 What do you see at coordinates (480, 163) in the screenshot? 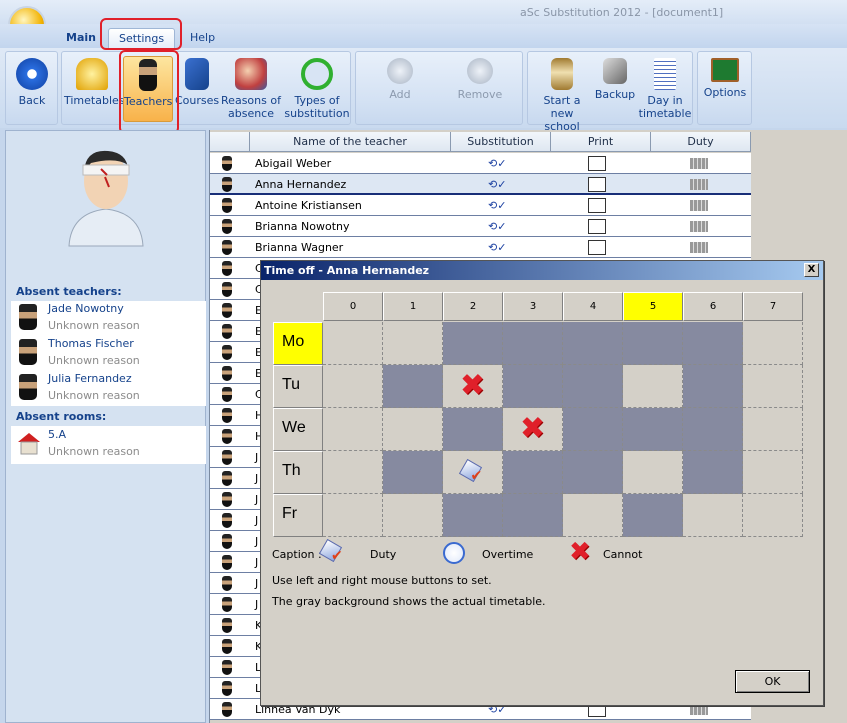
I see `table-row: Abigail Weber ⟲✓` at bounding box center [480, 163].